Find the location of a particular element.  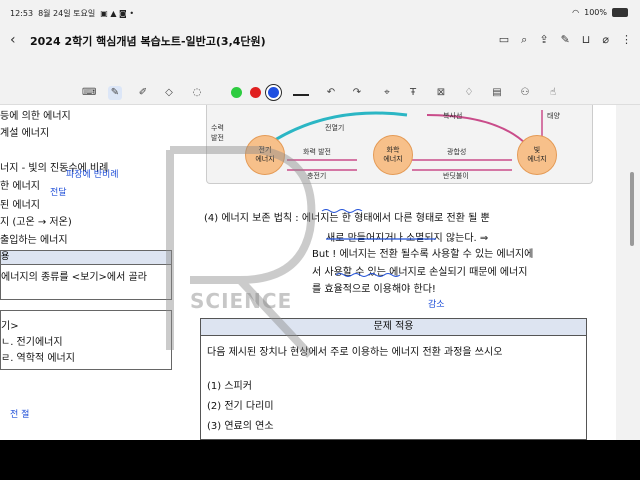

left-box-2: 기> ㄴ. 전기에너지 ㄹ. 역학적 에너지 is located at coordinates (86, 340).